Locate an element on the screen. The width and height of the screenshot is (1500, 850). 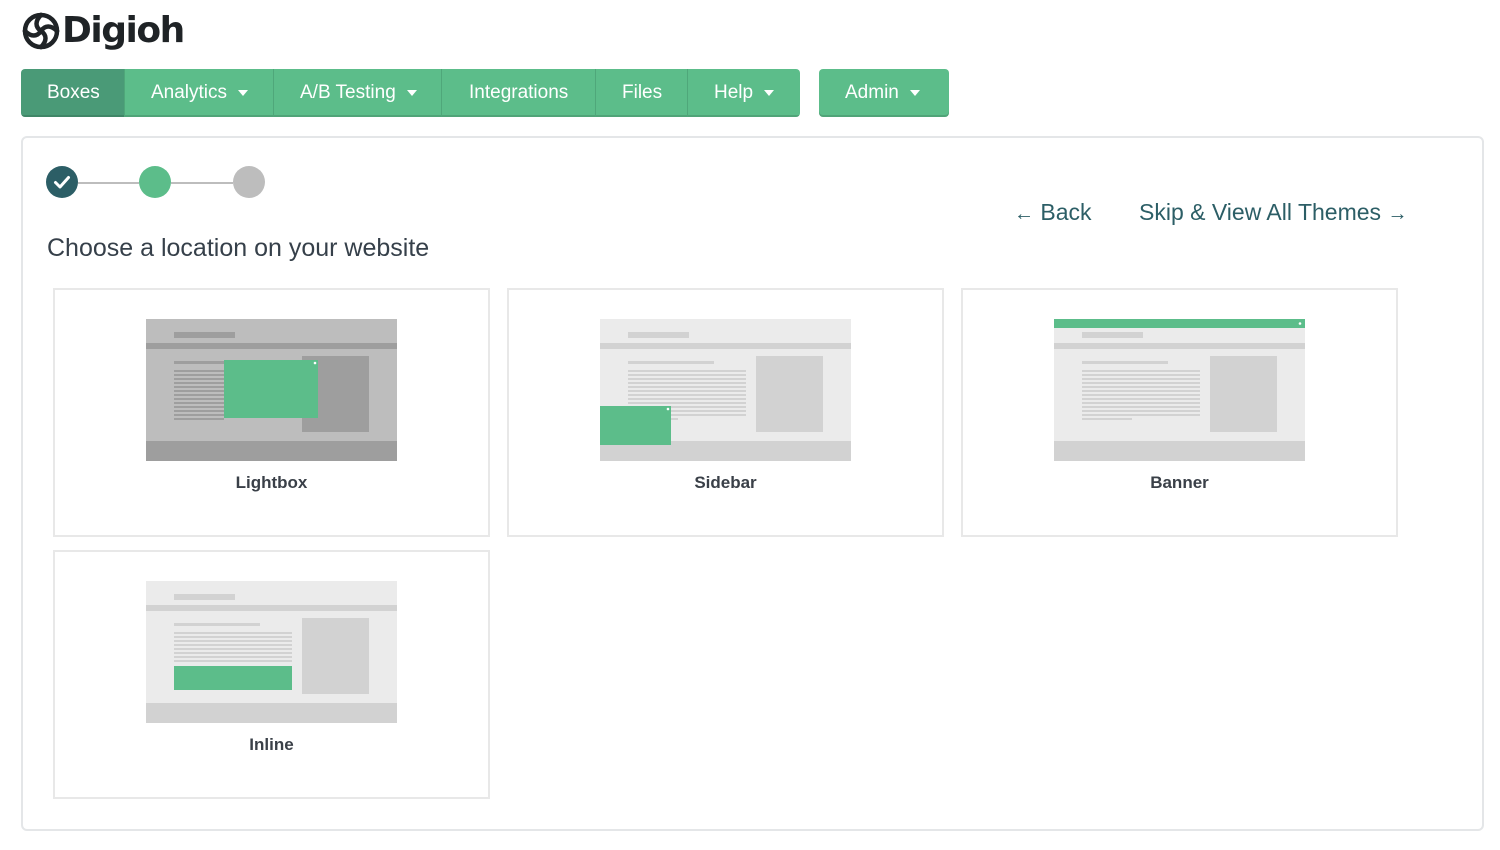
nav-ab-testing: A/B Testing is located at coordinates (358, 93).